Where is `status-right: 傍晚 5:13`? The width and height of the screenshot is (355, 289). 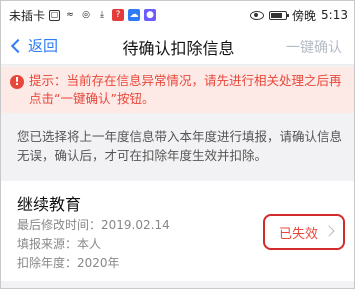 status-right: 傍晚 5:13 is located at coordinates (299, 15).